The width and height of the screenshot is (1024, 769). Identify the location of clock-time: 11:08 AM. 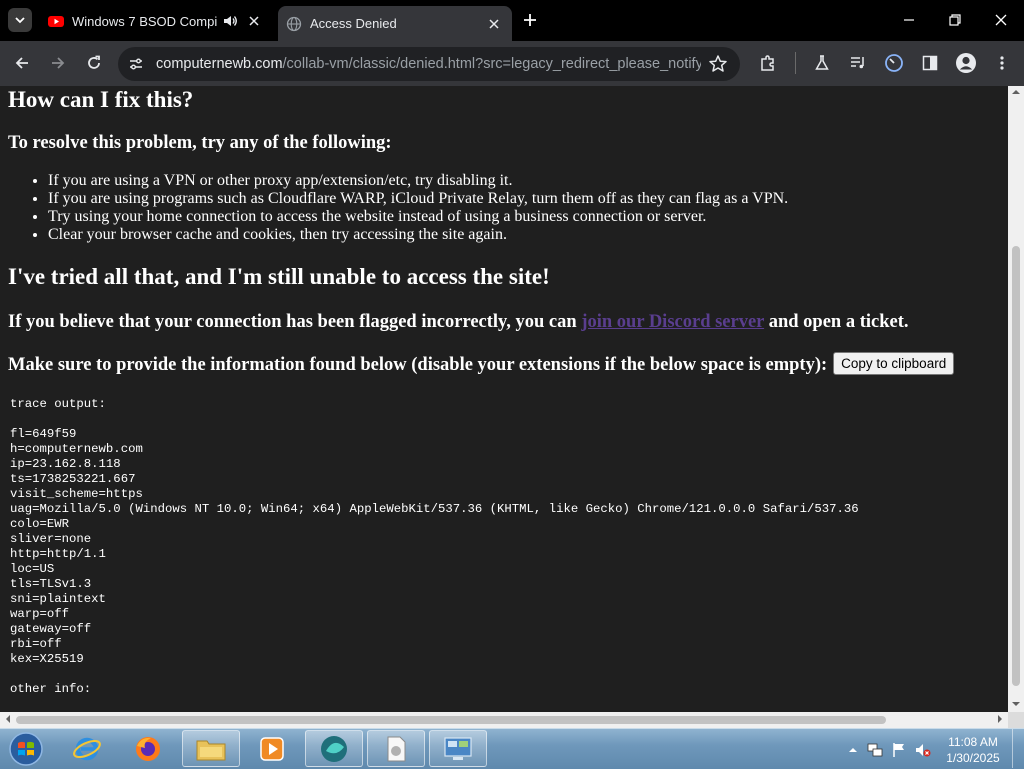
(973, 742).